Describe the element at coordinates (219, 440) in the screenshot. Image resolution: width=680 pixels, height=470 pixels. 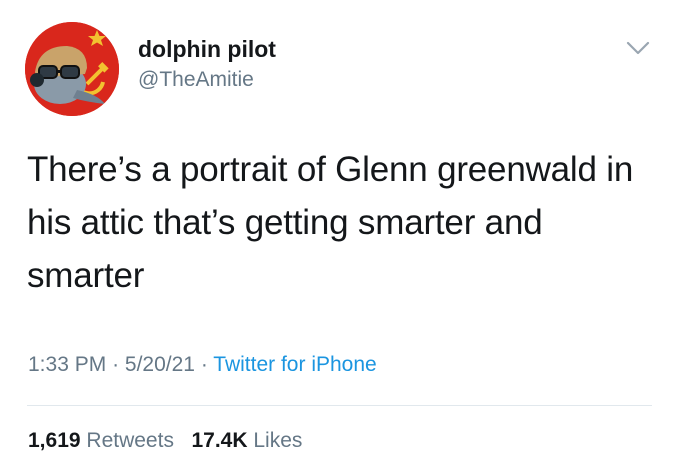
I see `likes-count: 17.4K` at that location.